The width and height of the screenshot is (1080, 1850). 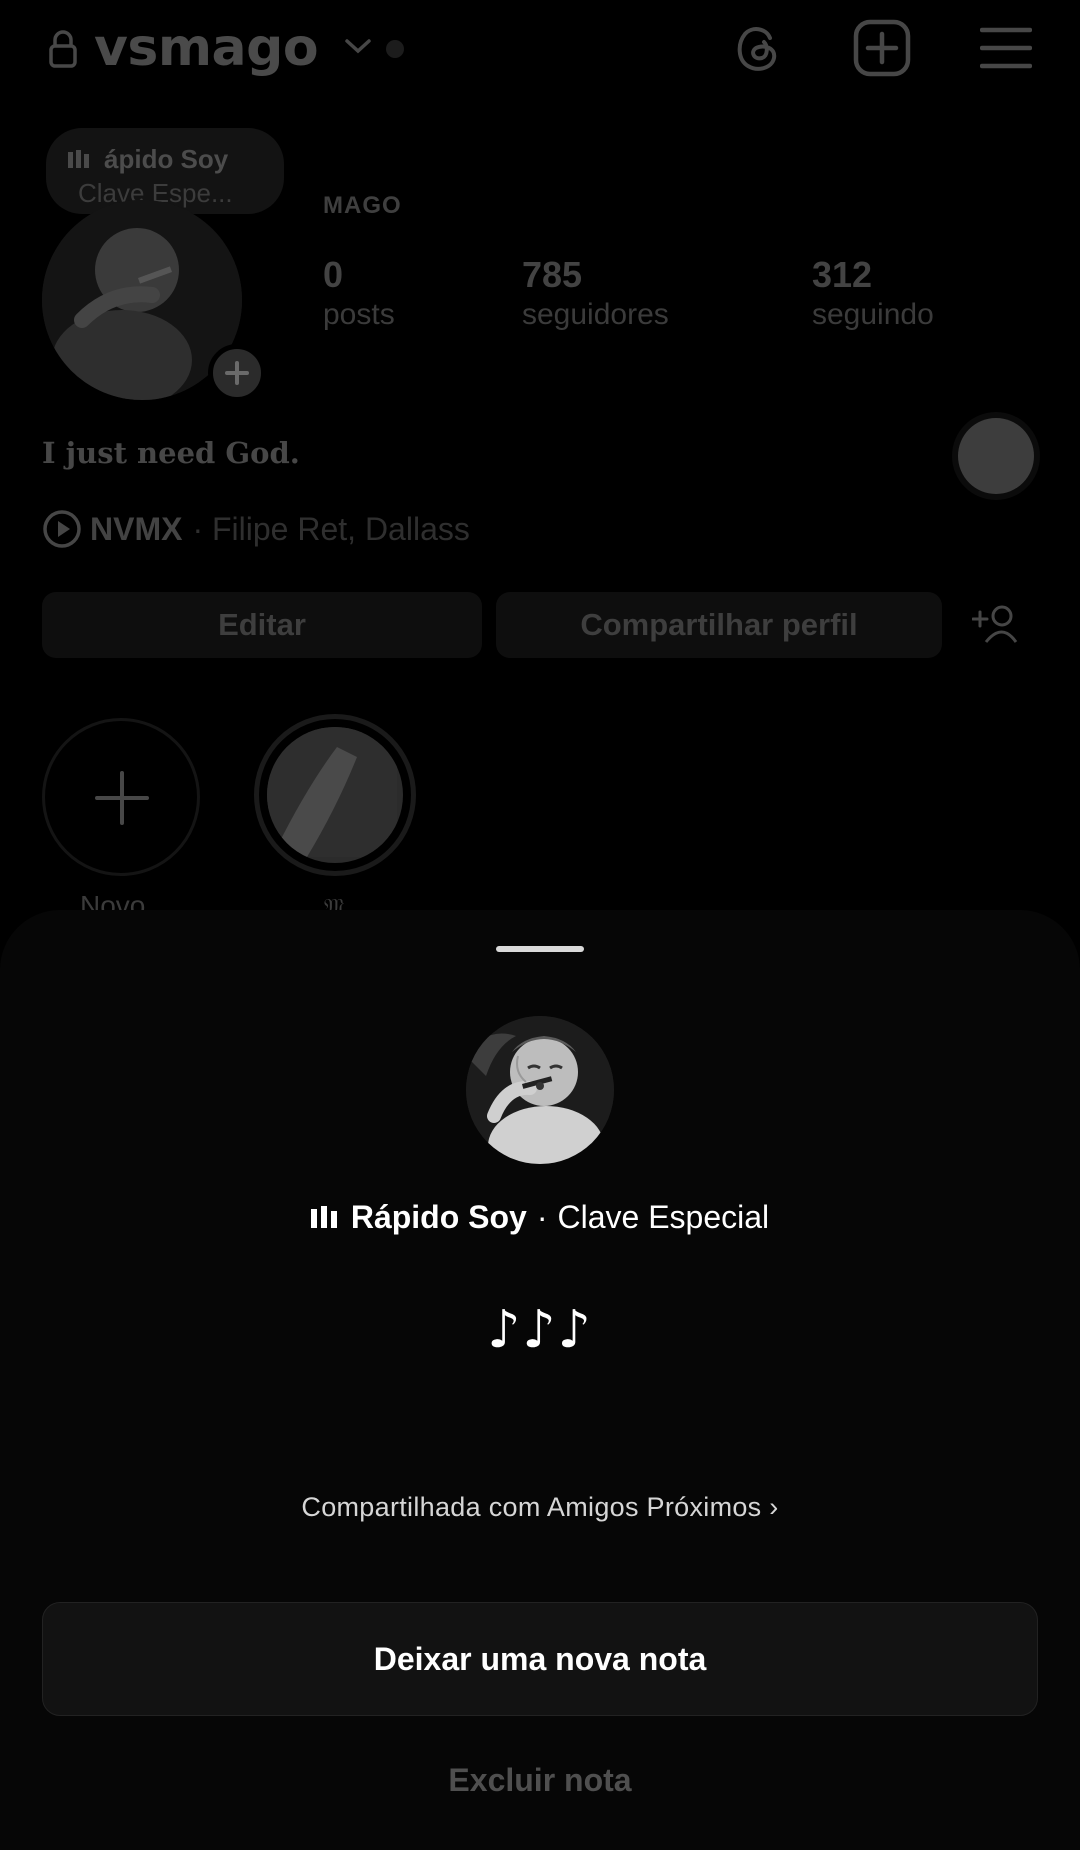 What do you see at coordinates (359, 314) in the screenshot?
I see `stat-posts-label: posts` at bounding box center [359, 314].